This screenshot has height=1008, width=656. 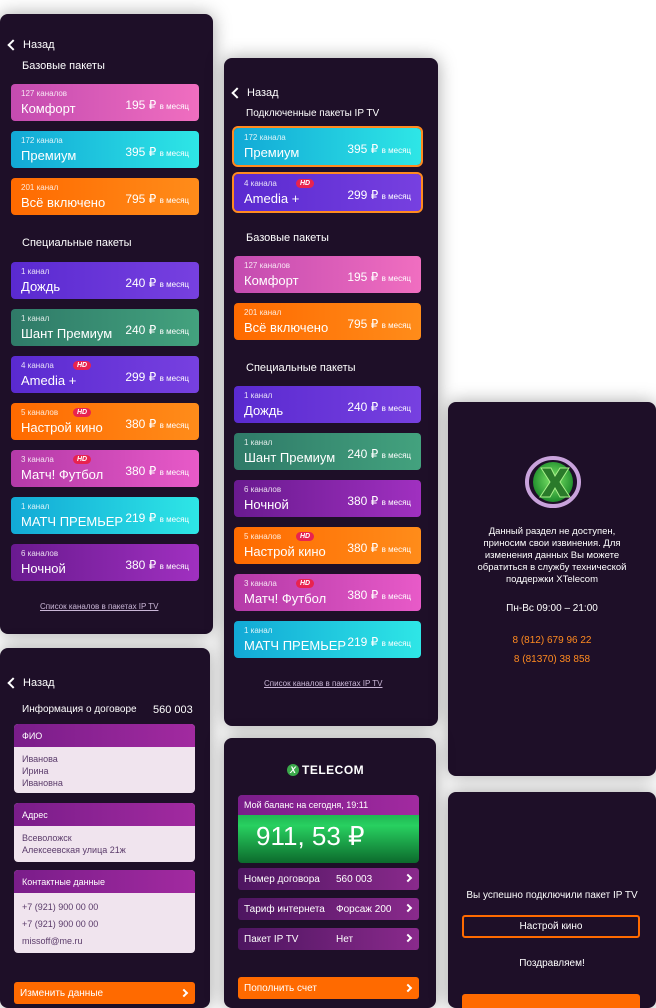 I want to click on fio-line: Иванова, so click(x=40, y=759).